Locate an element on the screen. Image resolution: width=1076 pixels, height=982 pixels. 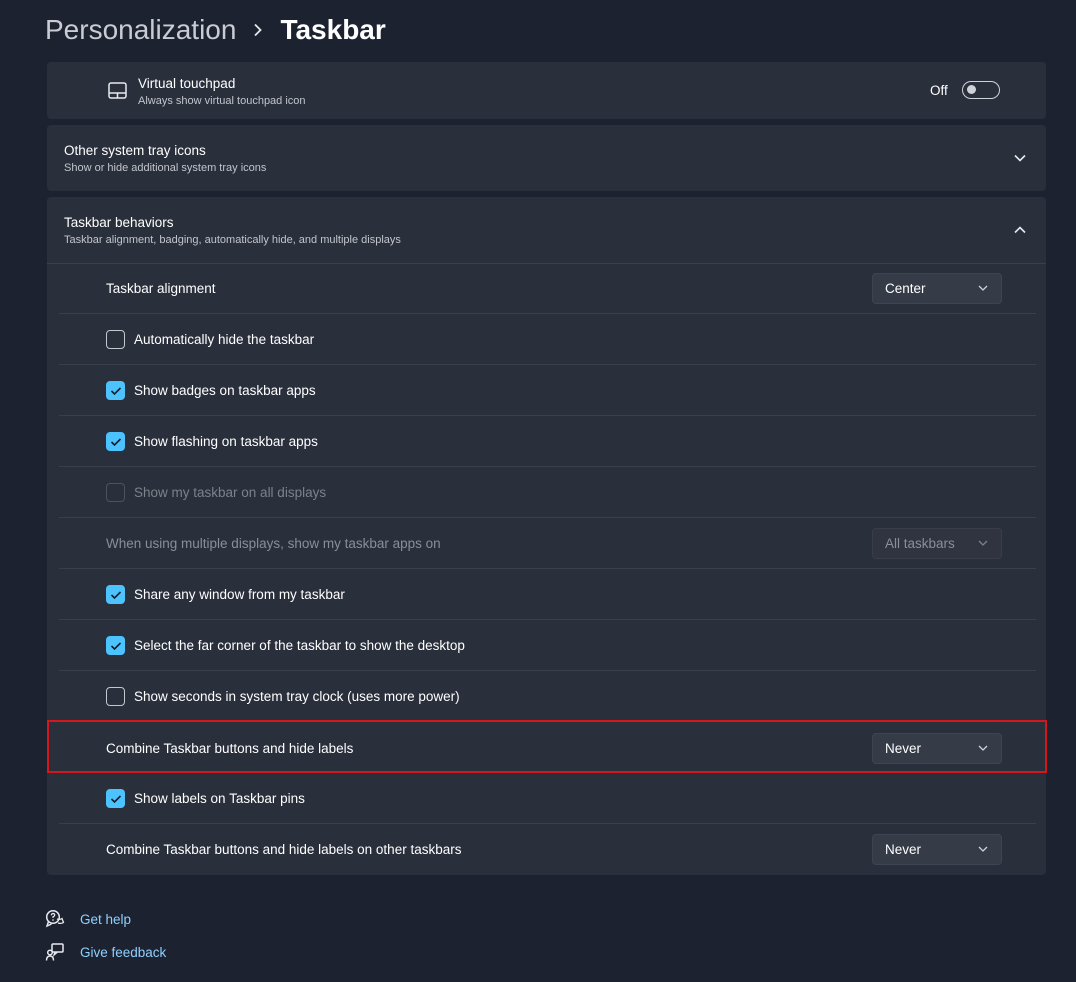
taskbar-behaviors-title: Taskbar behaviors is located at coordinates (119, 222).